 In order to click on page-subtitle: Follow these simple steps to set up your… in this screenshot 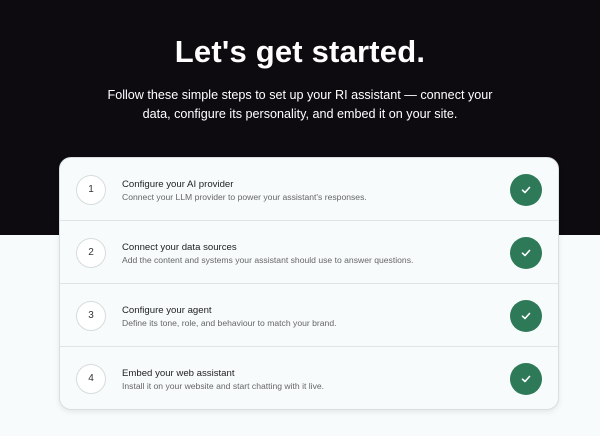, I will do `click(300, 104)`.